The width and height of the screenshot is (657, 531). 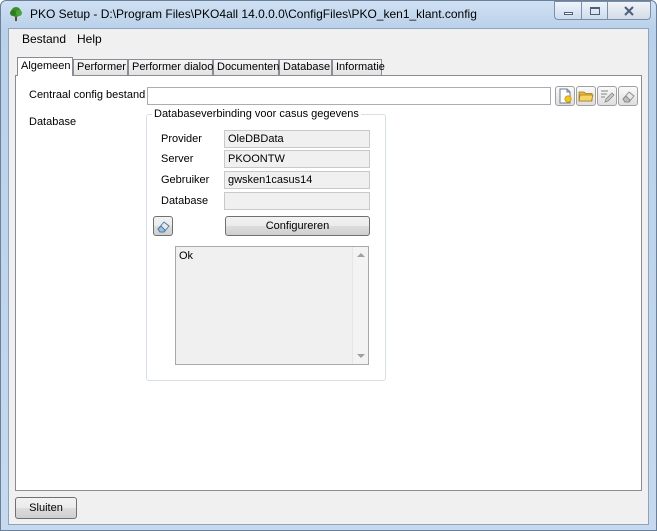 I want to click on group-title: Databaseverbinding voor casus gegevens, so click(x=256, y=114).